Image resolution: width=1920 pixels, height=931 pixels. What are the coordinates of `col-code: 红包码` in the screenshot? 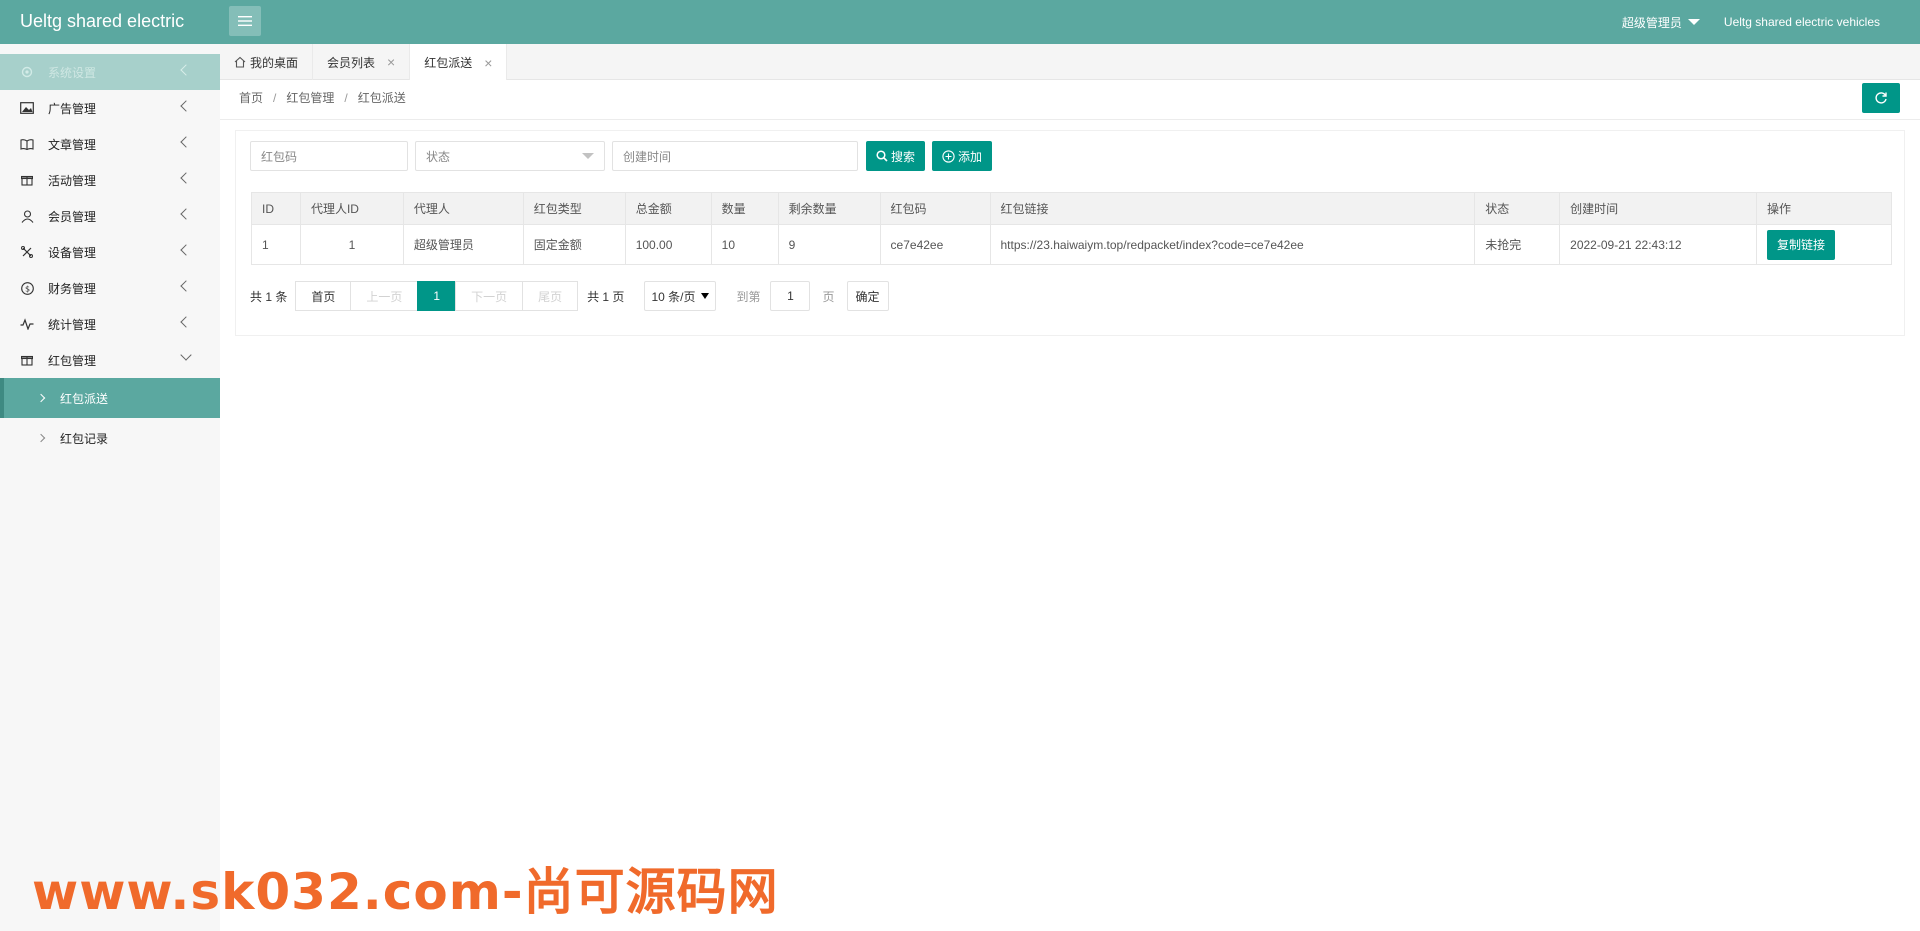 It's located at (935, 208).